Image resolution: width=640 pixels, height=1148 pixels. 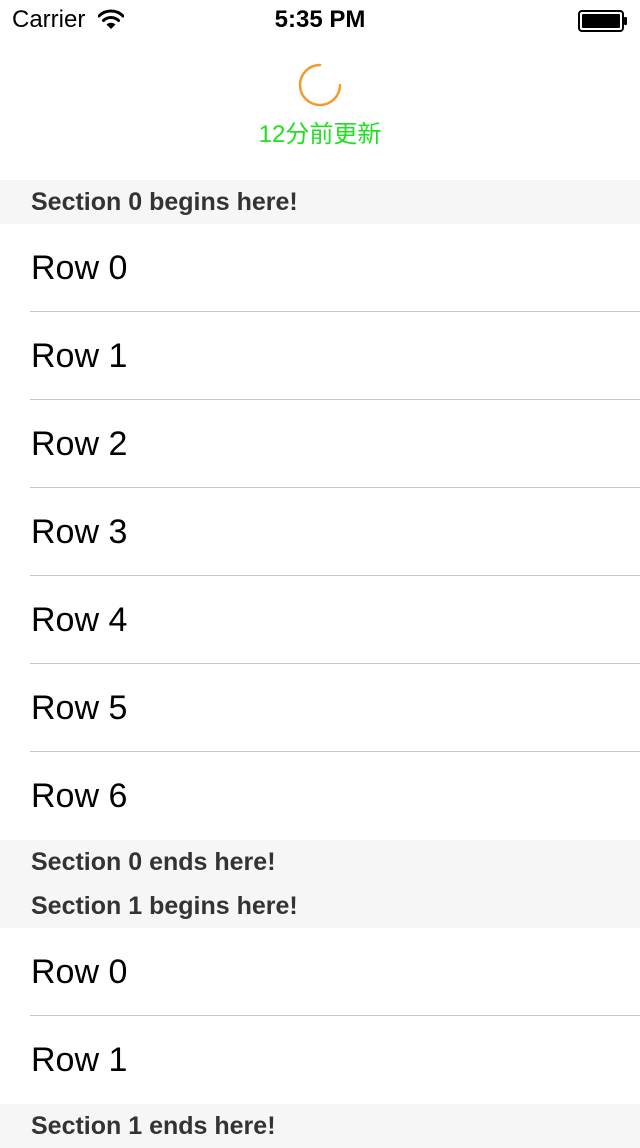 I want to click on section-footer: Section 0 ends here!, so click(x=320, y=862).